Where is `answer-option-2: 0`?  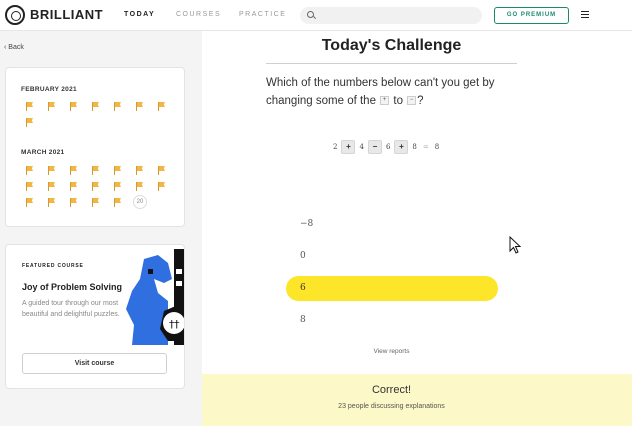 answer-option-2: 0 is located at coordinates (392, 256).